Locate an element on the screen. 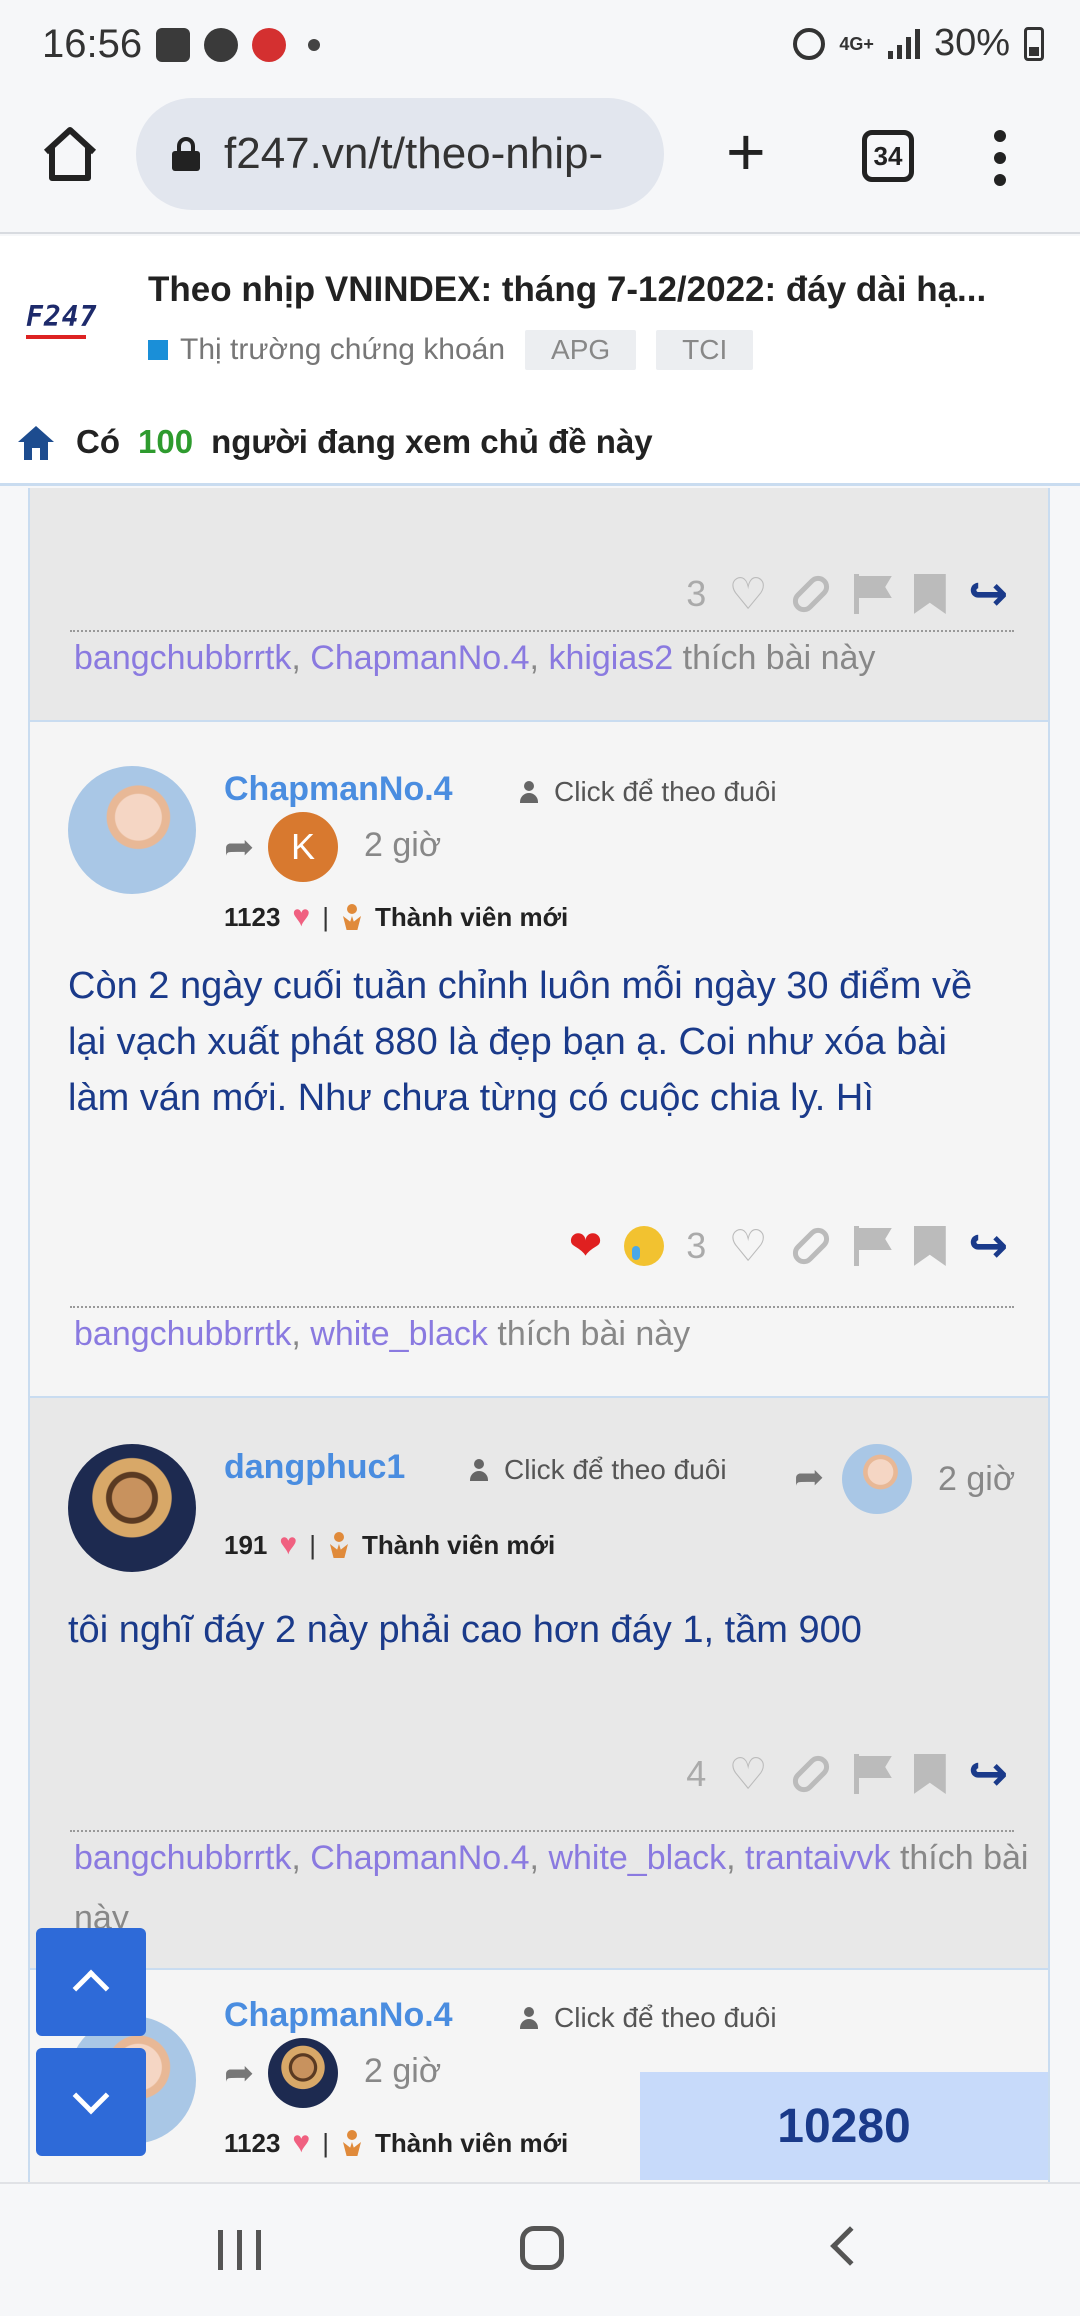 This screenshot has width=1080, height=2316. scroll-up-button is located at coordinates (91, 1982).